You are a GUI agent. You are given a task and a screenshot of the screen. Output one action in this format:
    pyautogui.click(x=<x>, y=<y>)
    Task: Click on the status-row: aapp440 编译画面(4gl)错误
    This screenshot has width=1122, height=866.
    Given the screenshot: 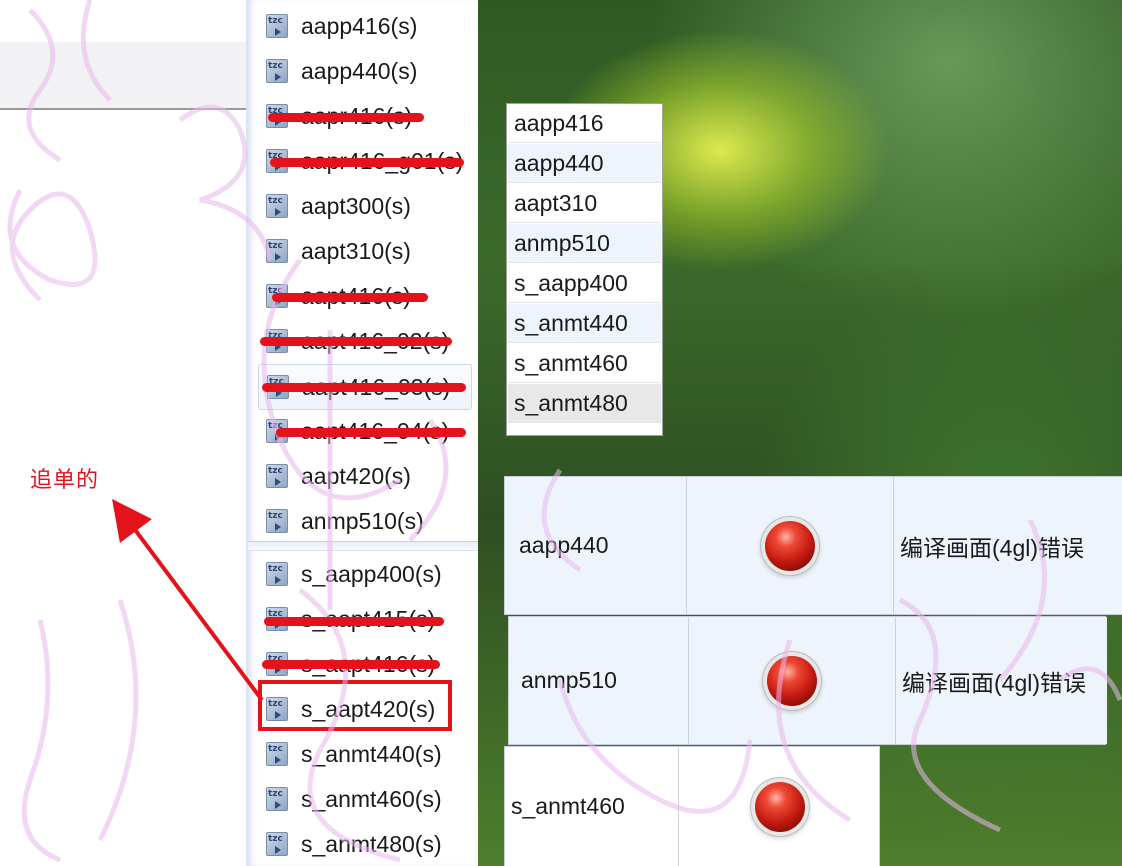 What is the action you would take?
    pyautogui.click(x=813, y=545)
    